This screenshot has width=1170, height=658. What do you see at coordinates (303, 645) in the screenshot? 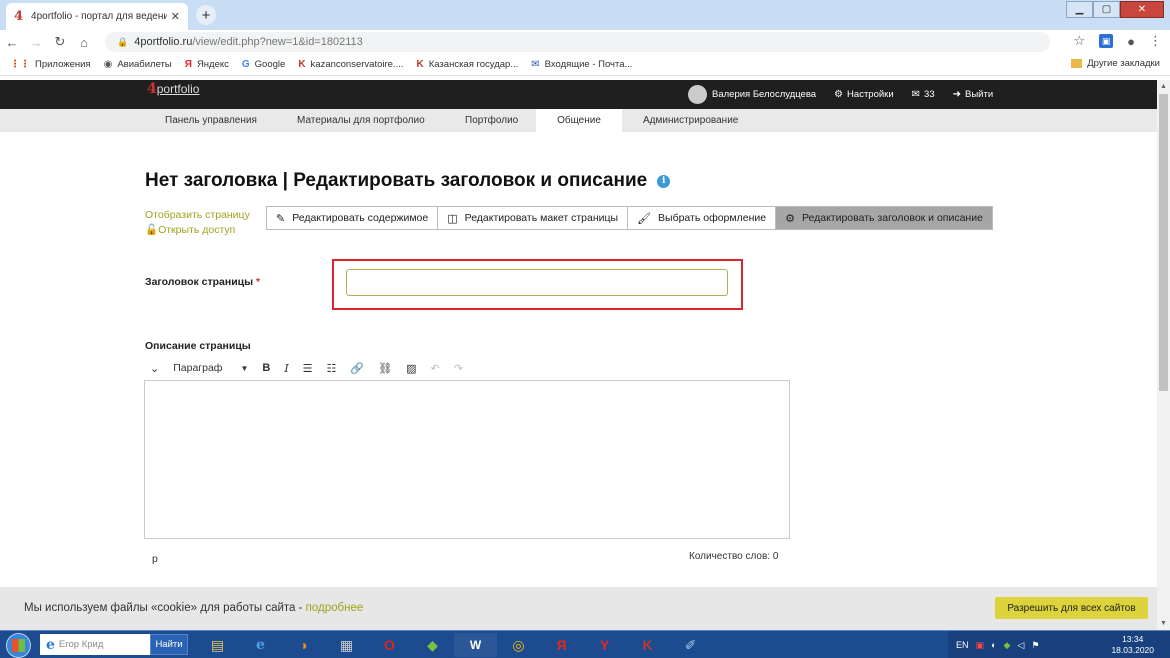
I see `media-player-icon: ◑` at bounding box center [303, 645].